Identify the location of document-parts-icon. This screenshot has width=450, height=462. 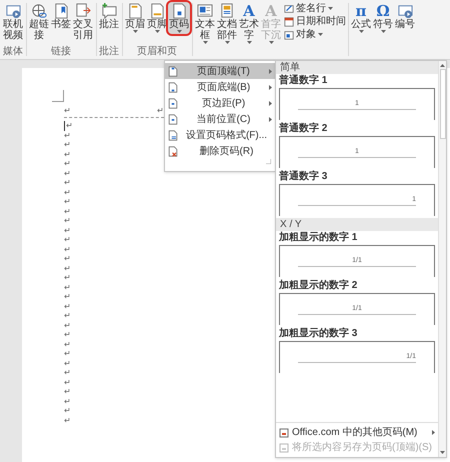
(227, 11).